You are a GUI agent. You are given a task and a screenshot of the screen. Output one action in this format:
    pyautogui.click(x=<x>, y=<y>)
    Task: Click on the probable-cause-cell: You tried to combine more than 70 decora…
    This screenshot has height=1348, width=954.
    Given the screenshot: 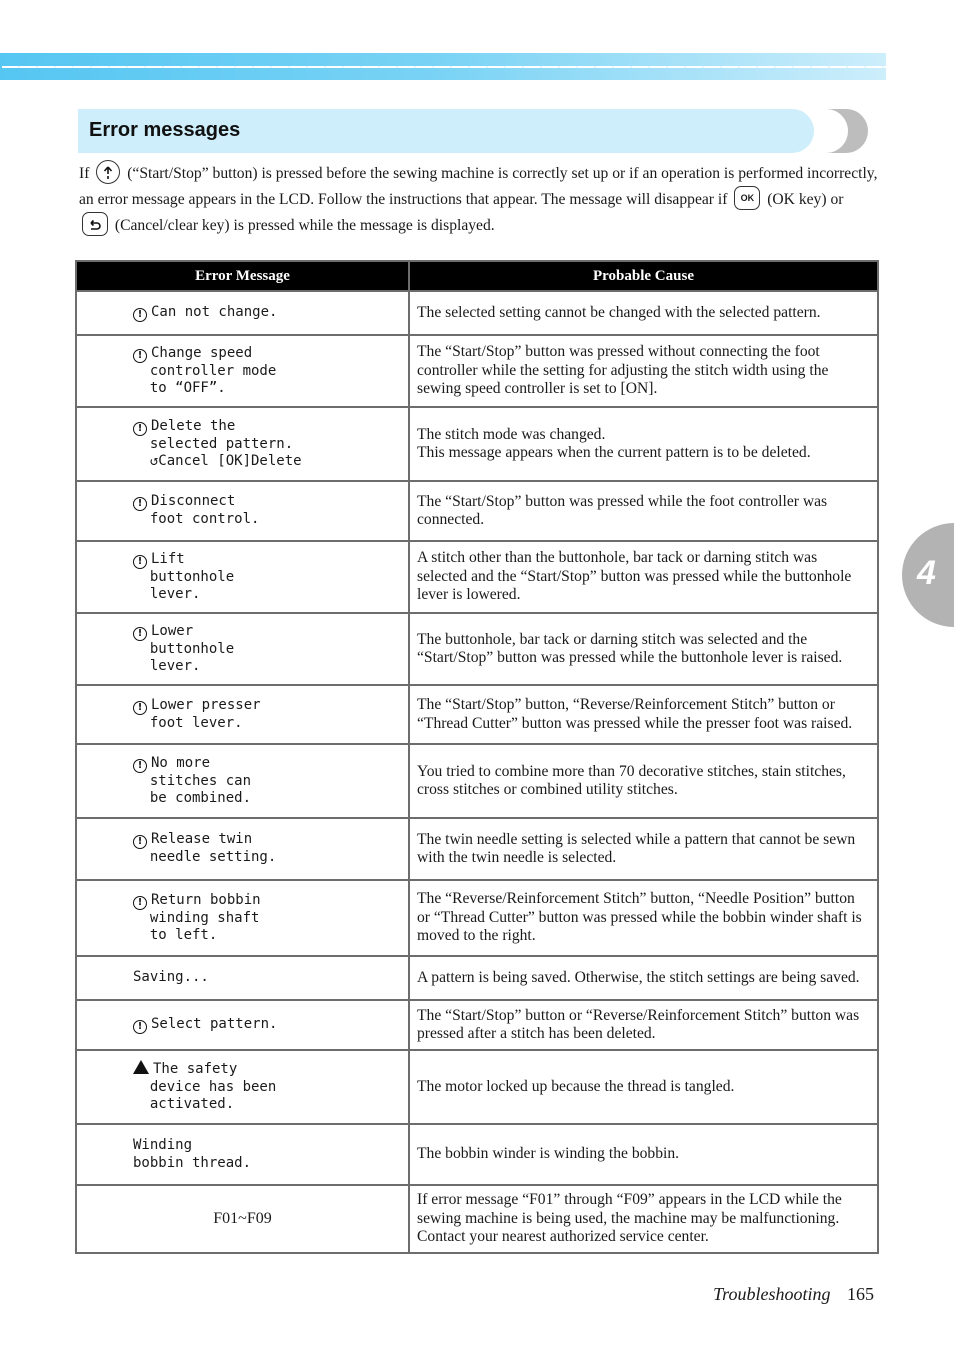 What is the action you would take?
    pyautogui.click(x=643, y=781)
    